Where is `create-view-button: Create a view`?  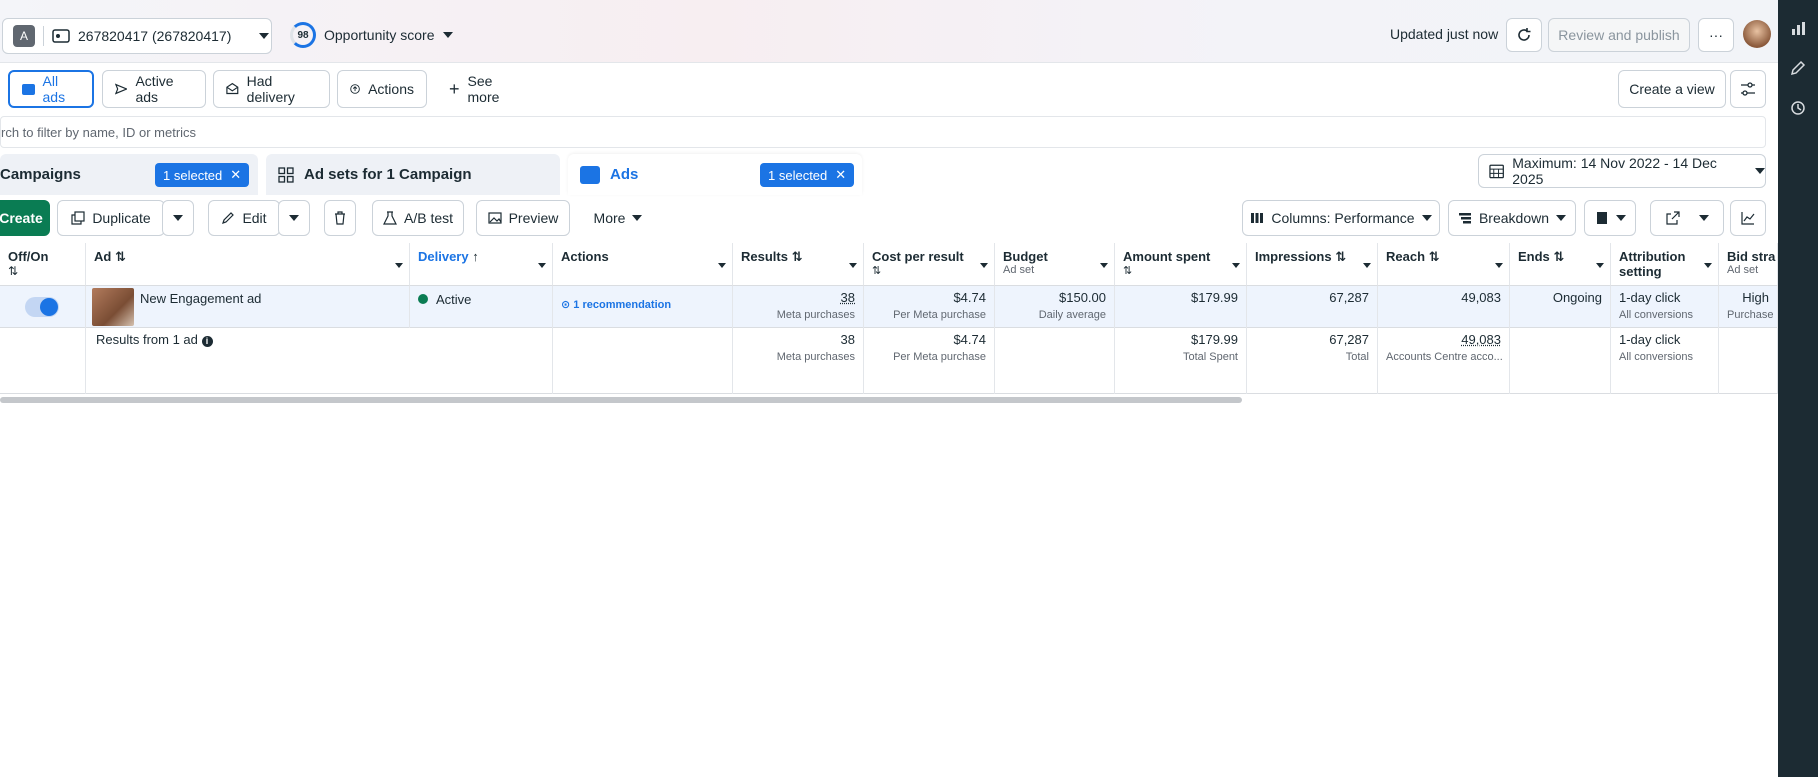
create-view-button: Create a view is located at coordinates (1672, 89).